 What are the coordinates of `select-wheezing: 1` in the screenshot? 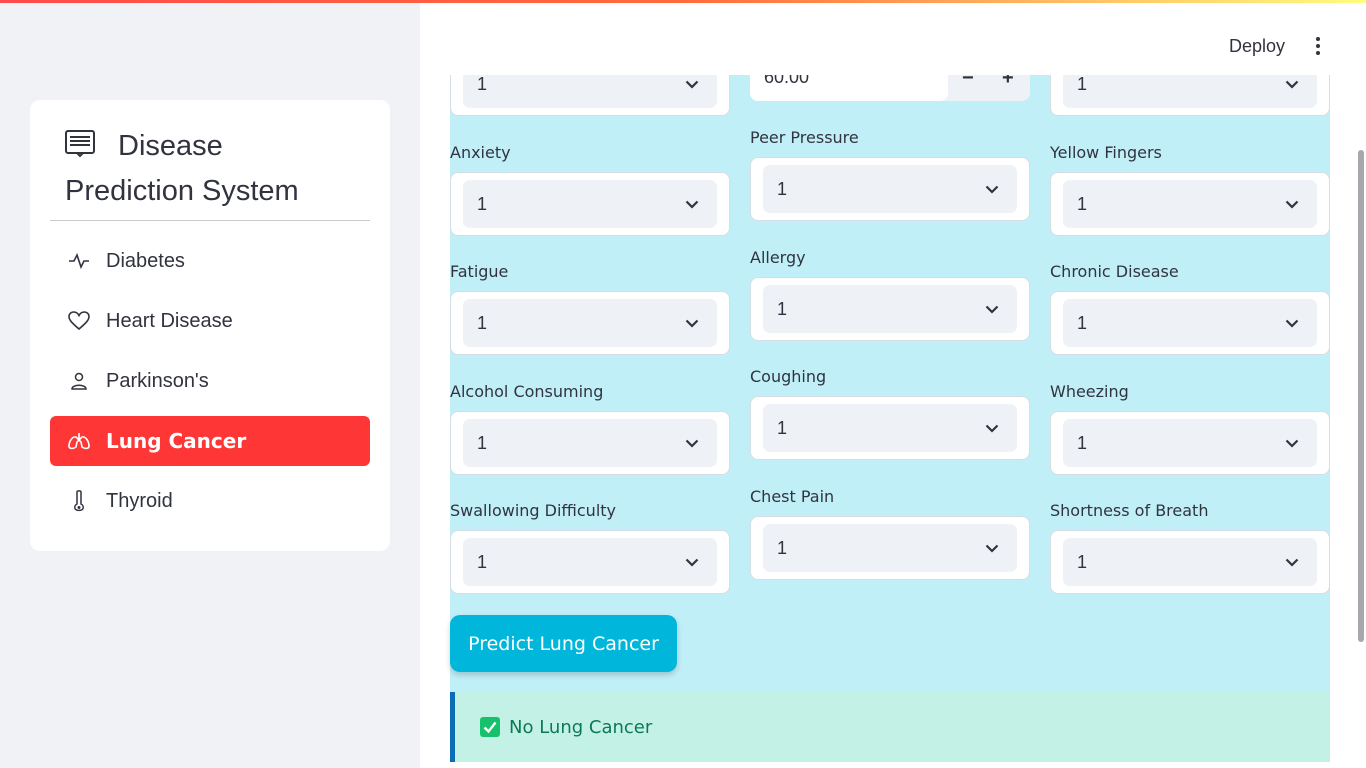 It's located at (1190, 443).